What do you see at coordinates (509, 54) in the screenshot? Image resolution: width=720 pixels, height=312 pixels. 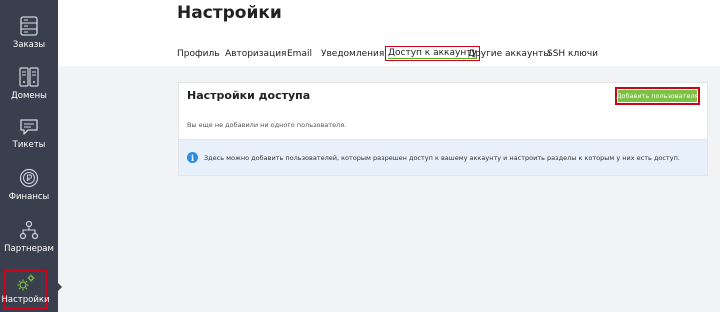 I see `tab-other-accounts: Другие аккаунты` at bounding box center [509, 54].